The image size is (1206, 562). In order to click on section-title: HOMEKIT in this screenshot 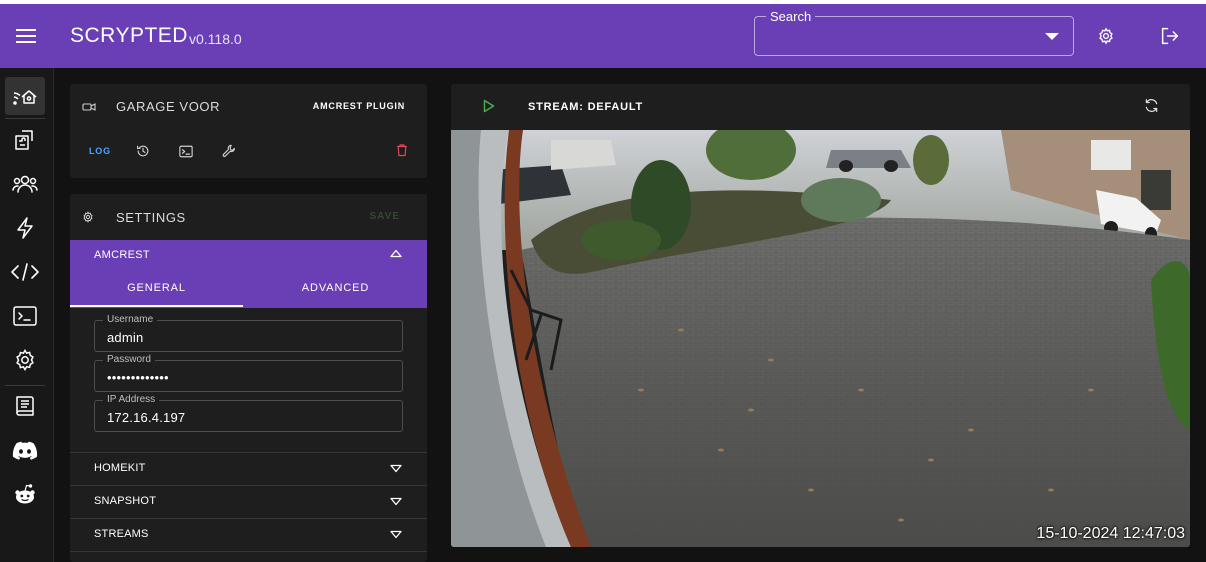, I will do `click(120, 468)`.